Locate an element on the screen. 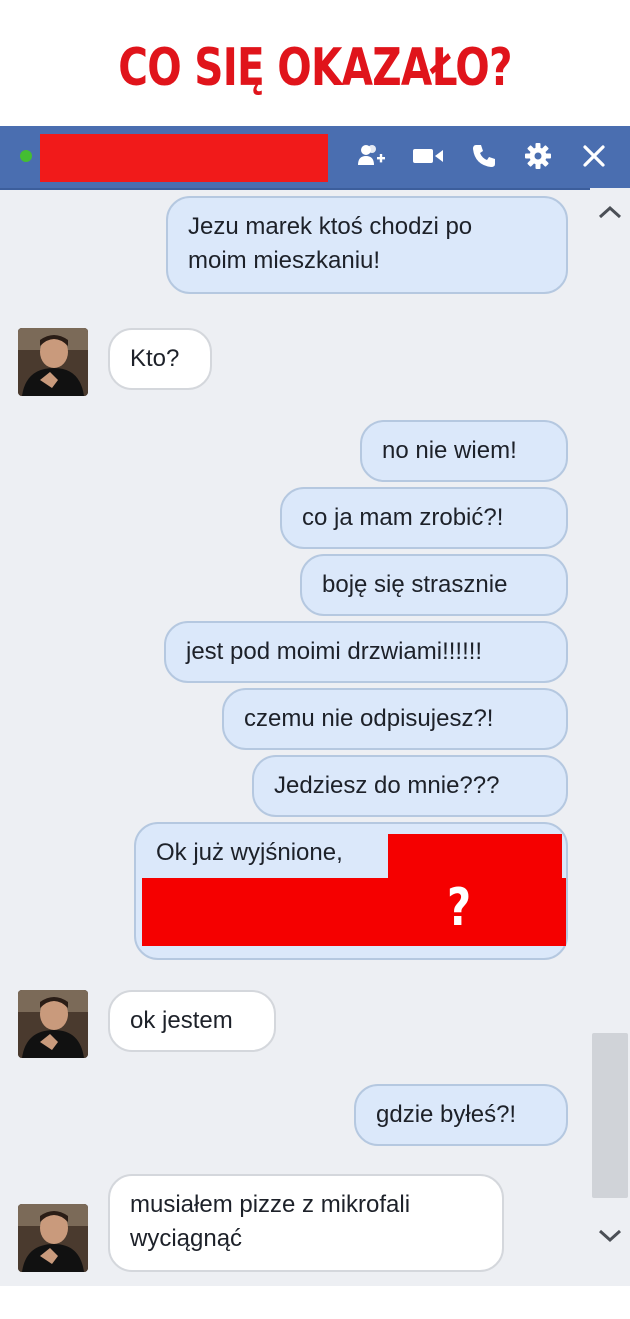 The height and width of the screenshot is (1319, 630). message-line: Jezu marek ktoś chodzi po is located at coordinates (330, 226).